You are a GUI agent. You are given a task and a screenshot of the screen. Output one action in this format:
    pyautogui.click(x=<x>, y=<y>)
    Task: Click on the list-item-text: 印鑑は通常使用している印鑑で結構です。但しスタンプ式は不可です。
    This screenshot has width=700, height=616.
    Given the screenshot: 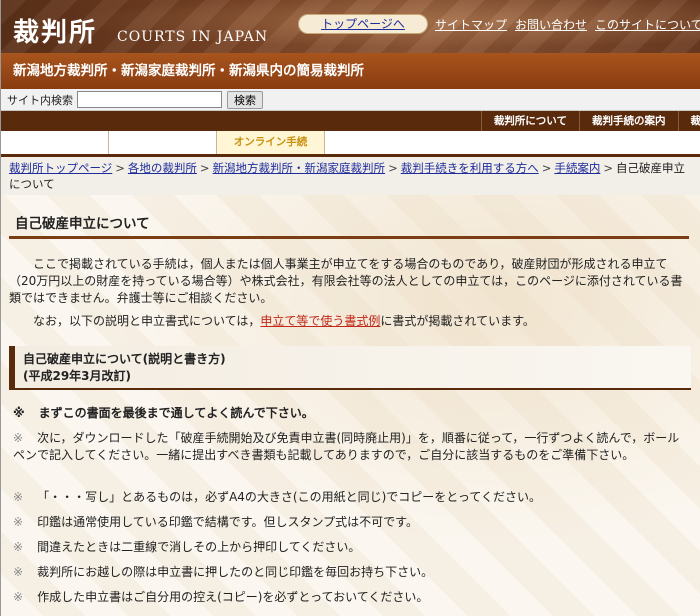 What is the action you would take?
    pyautogui.click(x=227, y=522)
    